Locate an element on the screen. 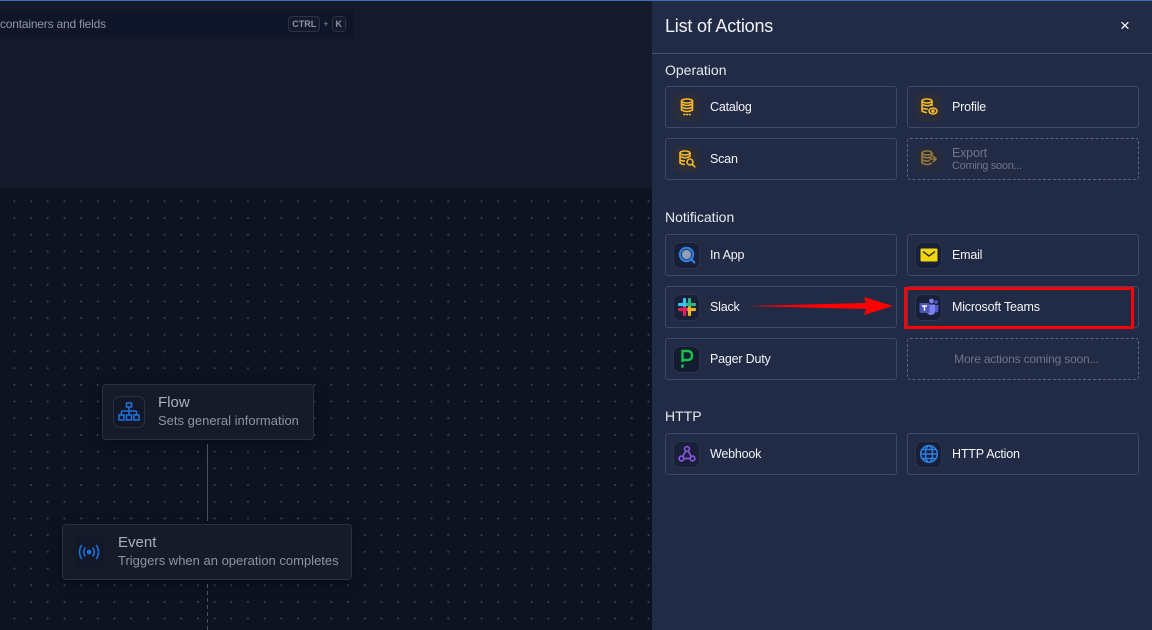  flow-node-subtitle: Sets general information is located at coordinates (228, 420).